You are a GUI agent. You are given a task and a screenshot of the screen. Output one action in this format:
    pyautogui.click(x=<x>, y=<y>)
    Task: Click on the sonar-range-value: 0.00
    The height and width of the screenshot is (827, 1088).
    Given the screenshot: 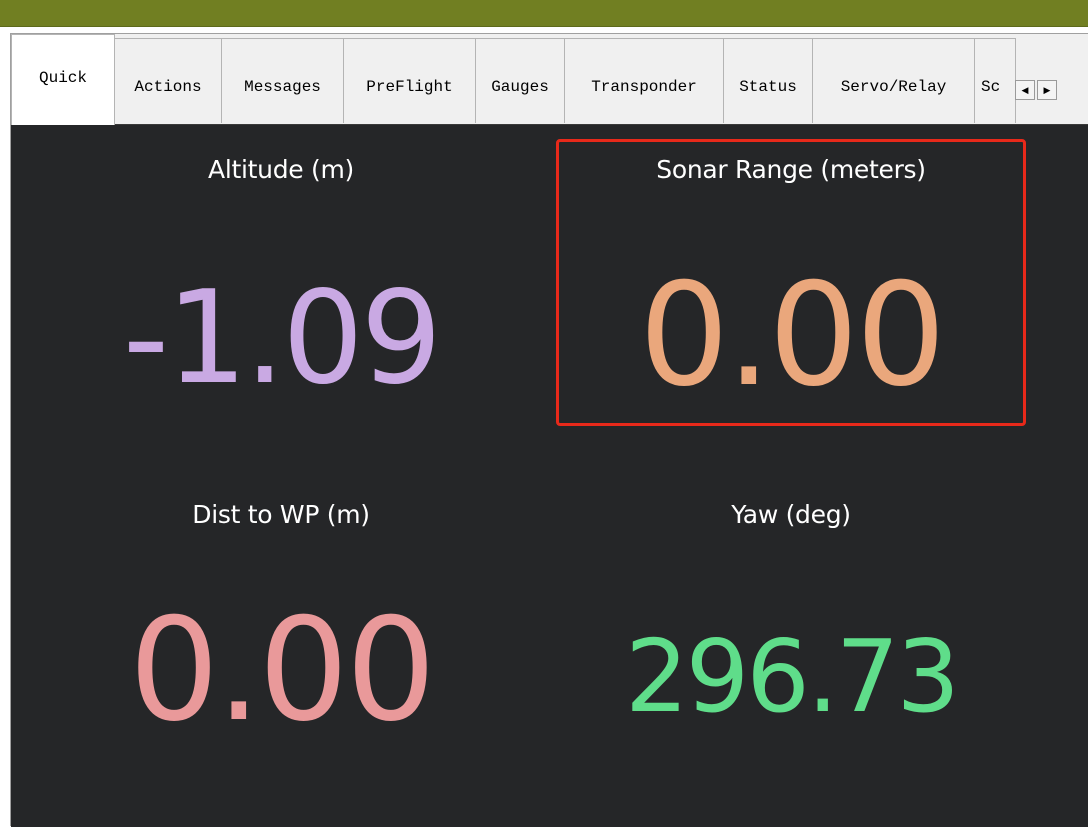 What is the action you would take?
    pyautogui.click(x=792, y=335)
    